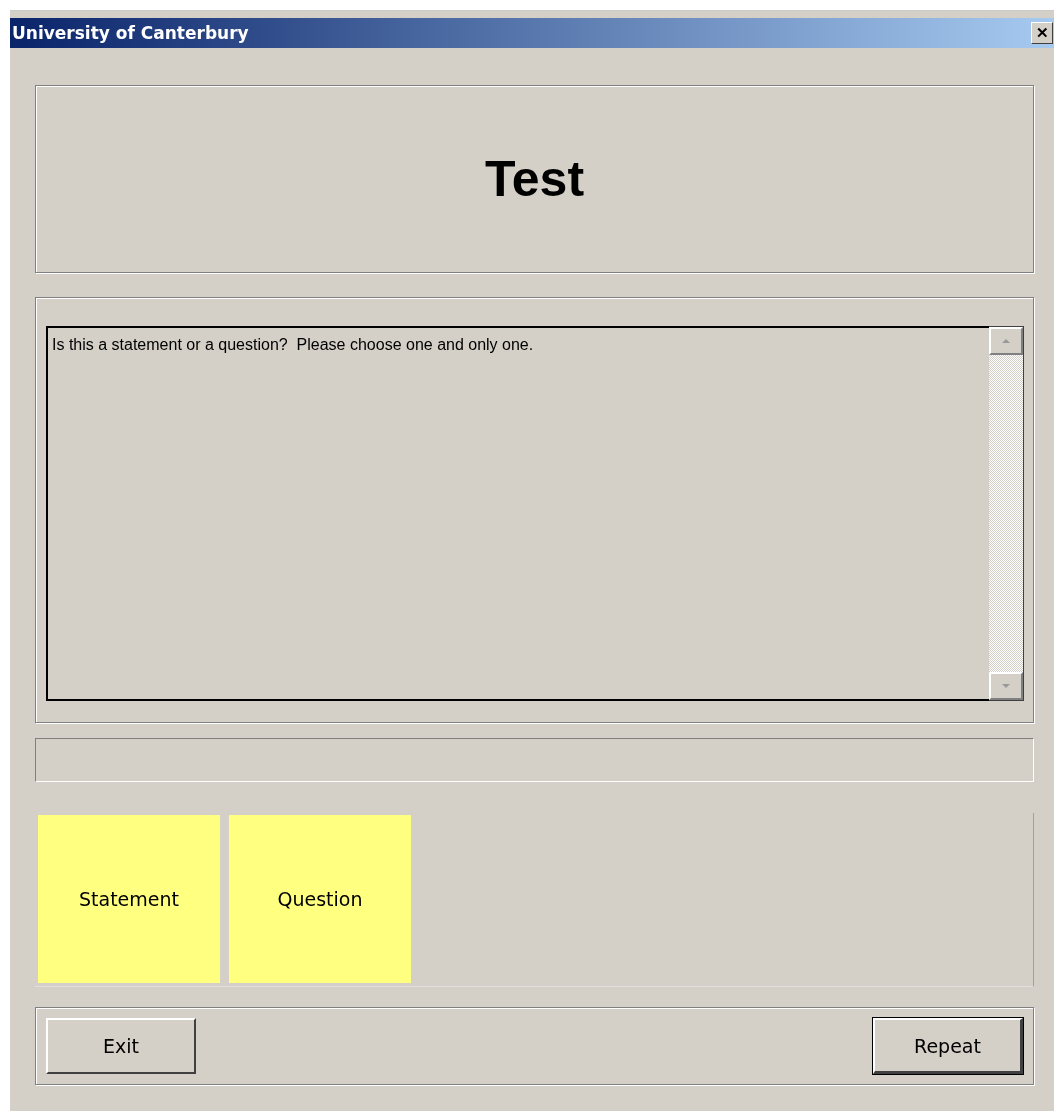 The width and height of the screenshot is (1054, 1111). Describe the element at coordinates (293, 344) in the screenshot. I see `prompt-text: Is this a statement or a question? Please choose one and only one.` at that location.